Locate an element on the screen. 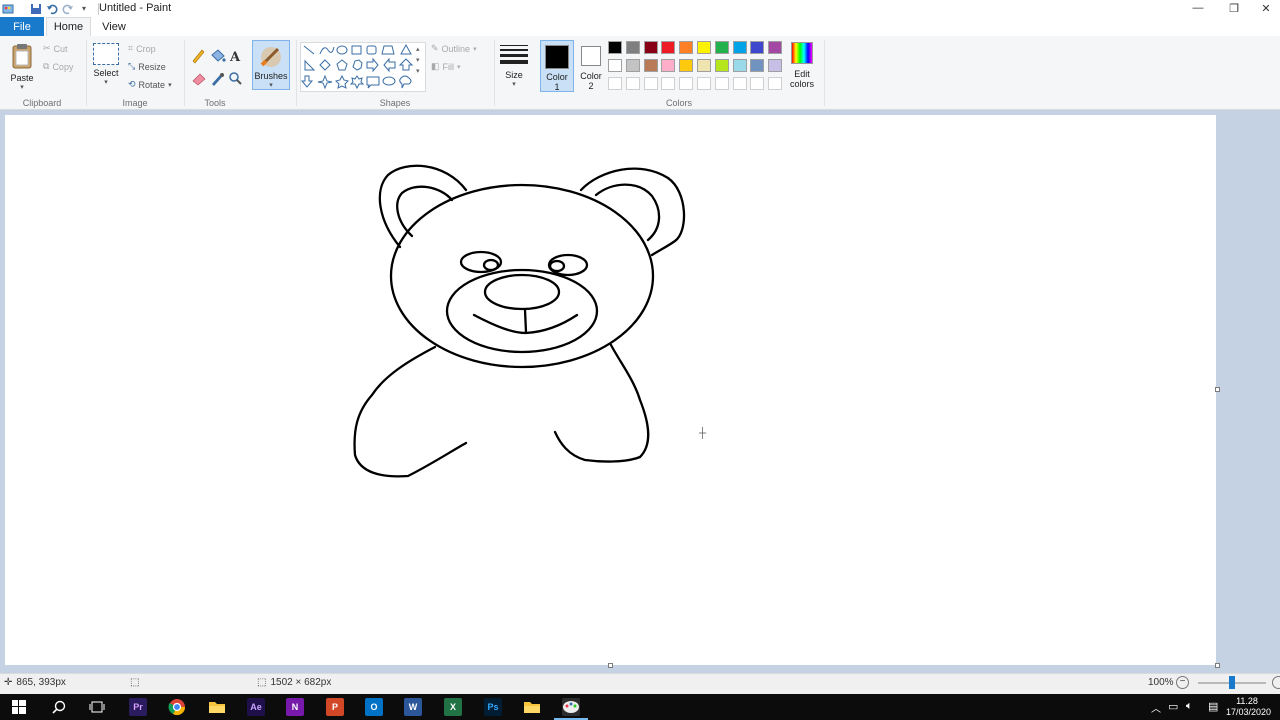 This screenshot has width=1280, height=720. select-dropdown-icon: ▾ is located at coordinates (106, 82).